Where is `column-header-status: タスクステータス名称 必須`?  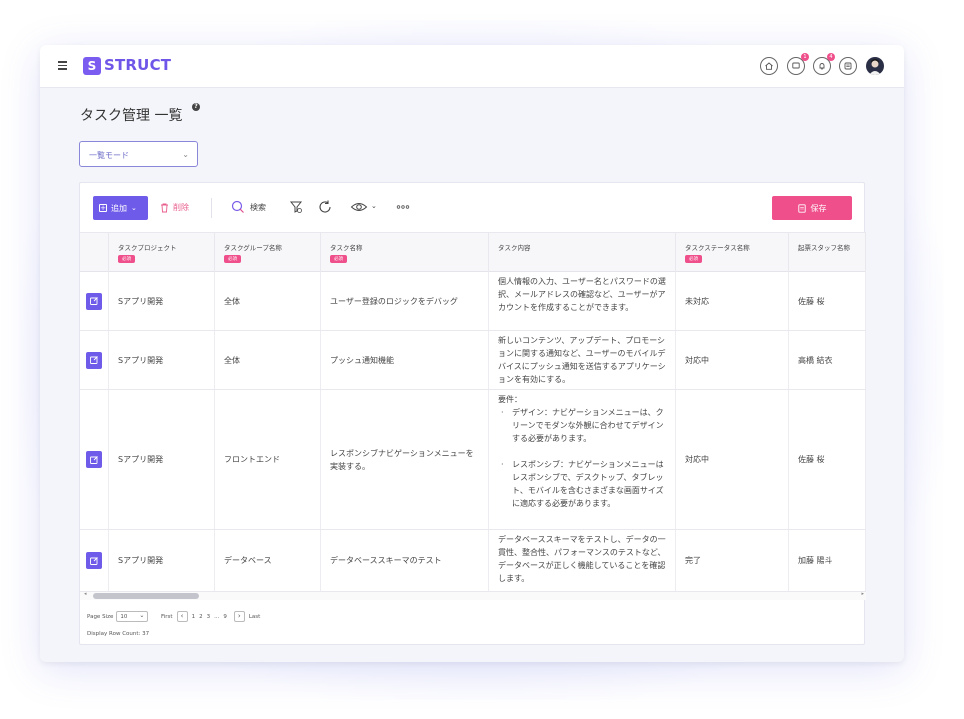
column-header-status: タスクステータス名称 必須 is located at coordinates (732, 253).